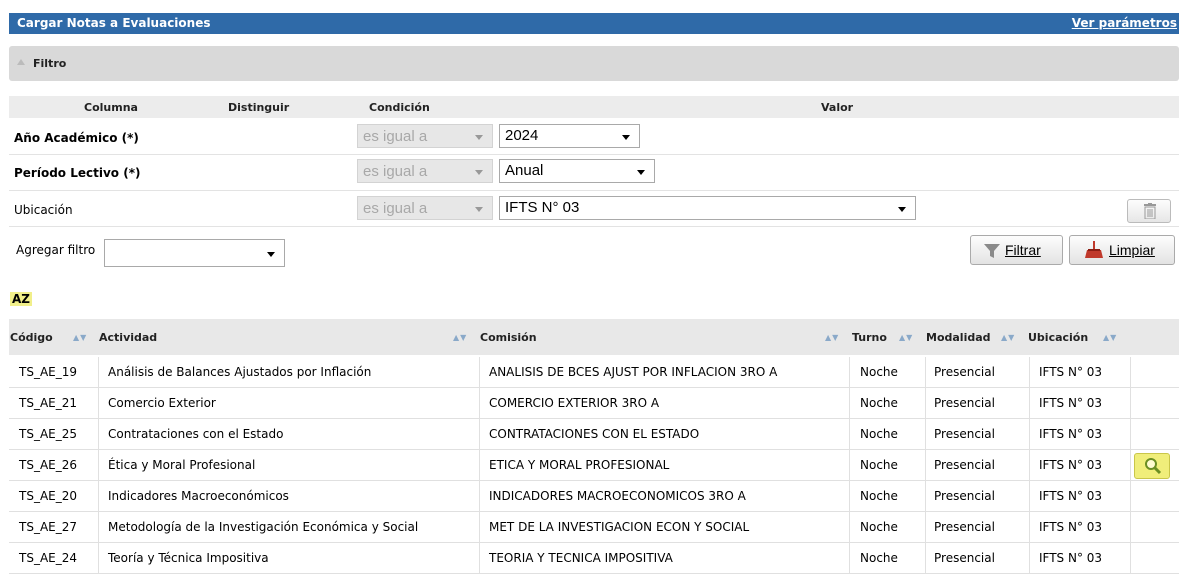 The height and width of the screenshot is (576, 1179). What do you see at coordinates (48, 527) in the screenshot?
I see `cell-codigo: TS_AE_27` at bounding box center [48, 527].